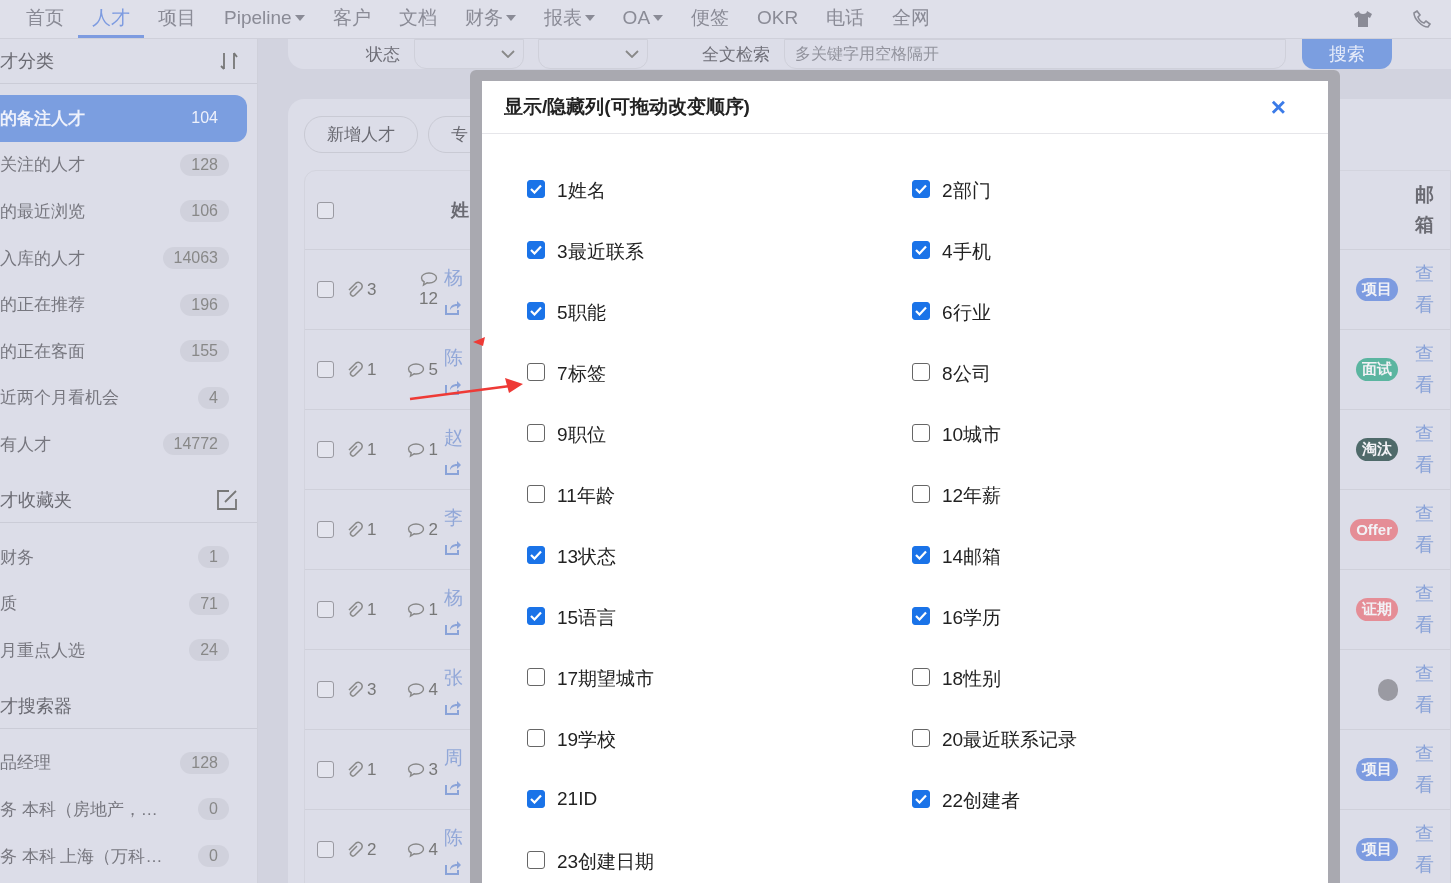 This screenshot has width=1451, height=883. Describe the element at coordinates (1010, 740) in the screenshot. I see `column-option: 20最近联系记录` at that location.